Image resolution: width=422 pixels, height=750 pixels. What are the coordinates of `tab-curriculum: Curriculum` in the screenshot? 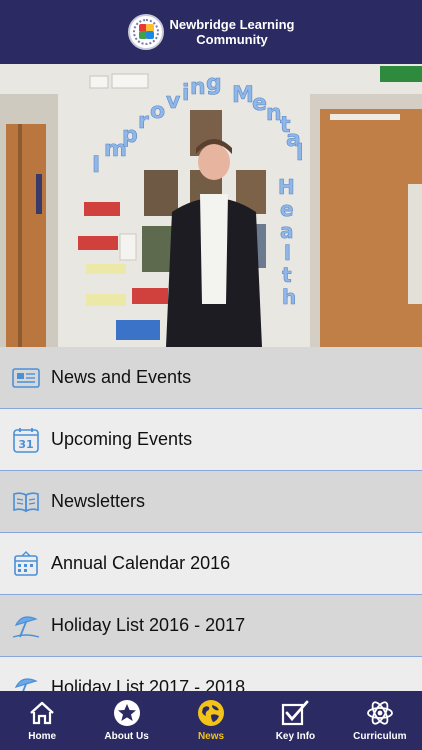 It's located at (380, 720).